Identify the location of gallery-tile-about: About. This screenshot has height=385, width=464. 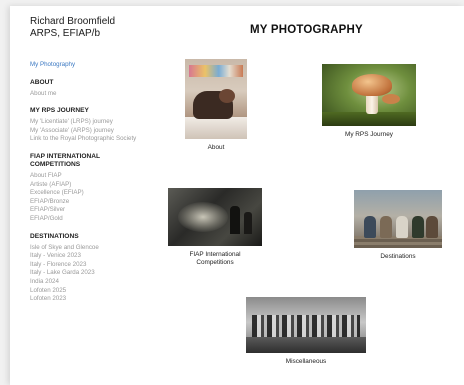
(216, 105).